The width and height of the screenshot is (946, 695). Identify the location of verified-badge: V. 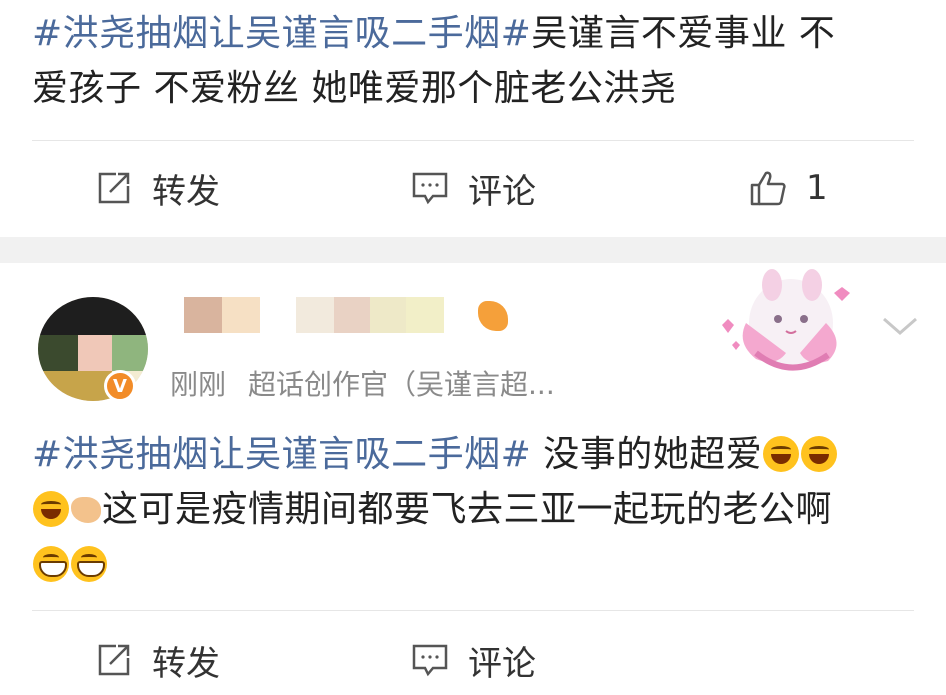
(120, 386).